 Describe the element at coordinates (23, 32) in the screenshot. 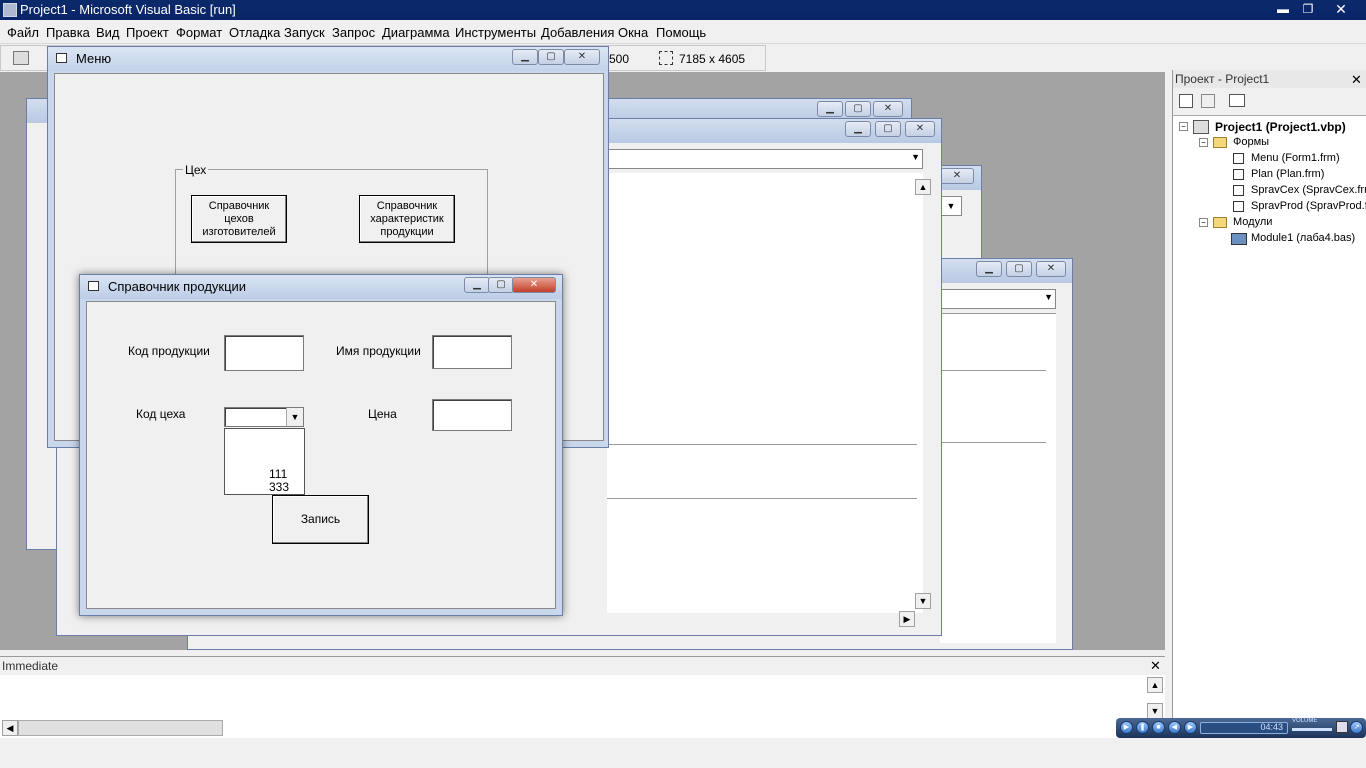

I see `menu-file: Файл` at that location.